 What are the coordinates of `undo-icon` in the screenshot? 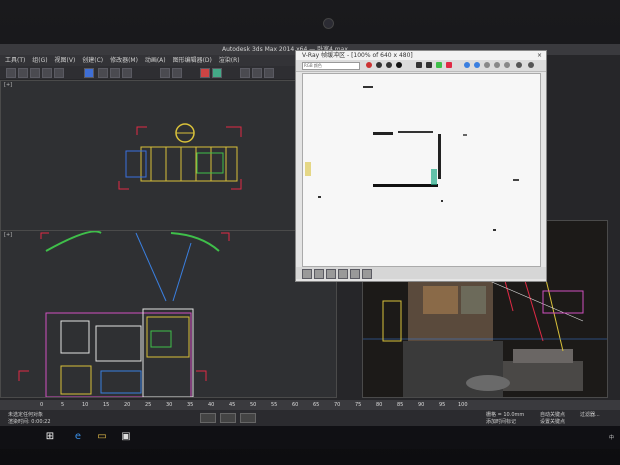 It's located at (11, 73).